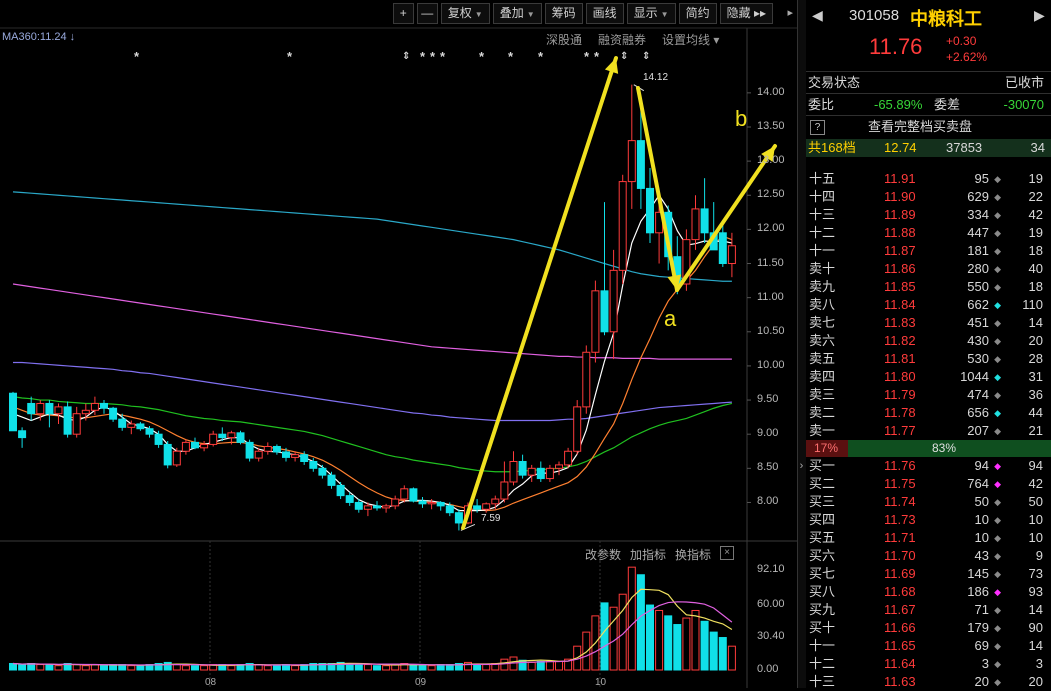 This screenshot has width=1051, height=691. I want to click on level-volume: 656, so click(978, 412).